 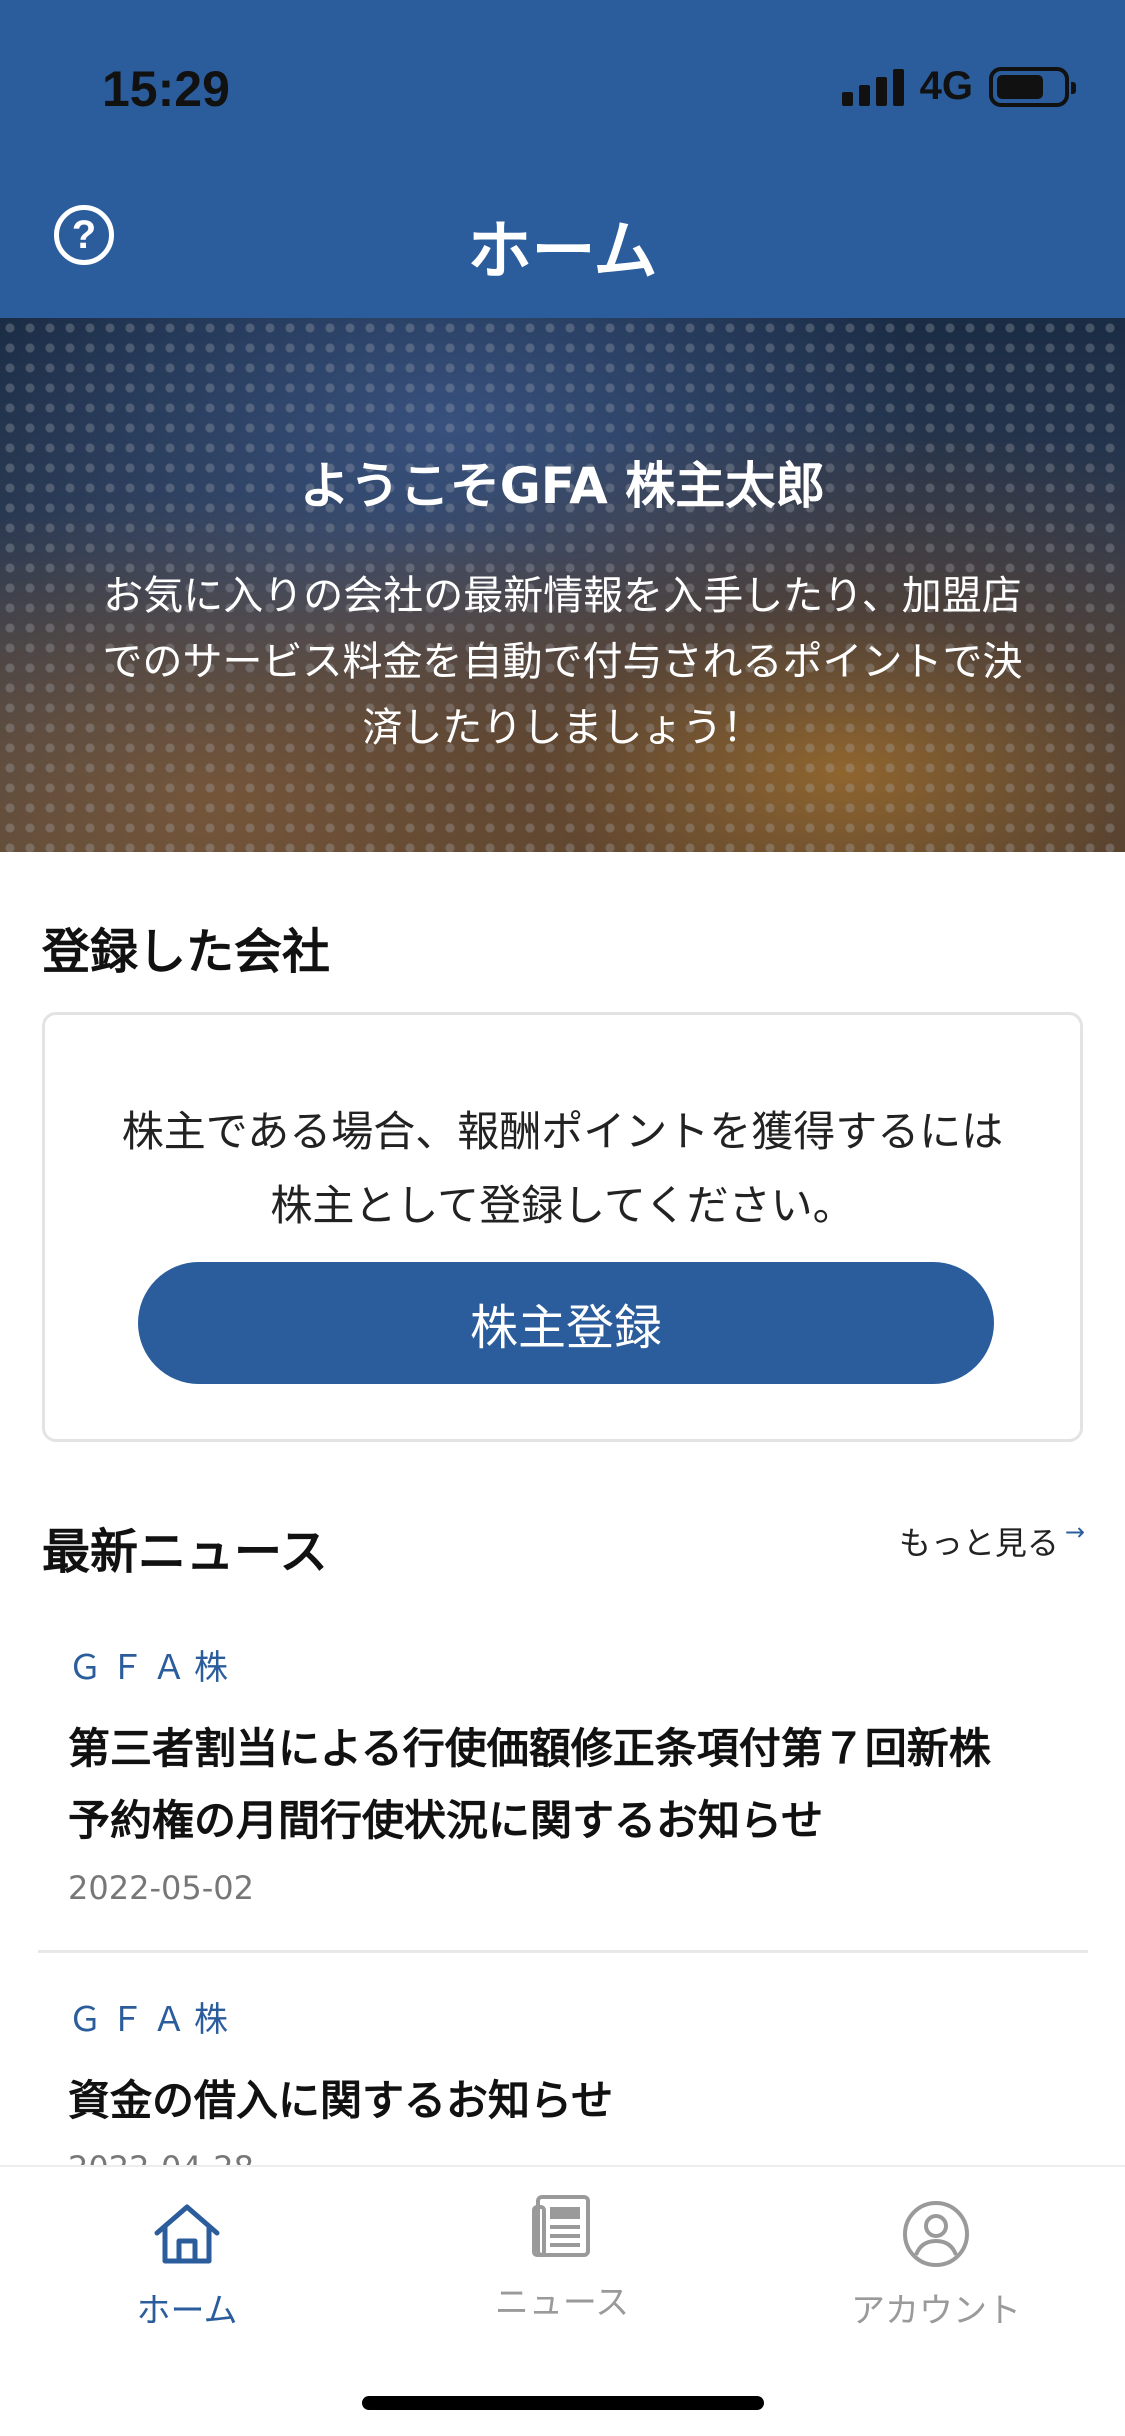 I want to click on tab-label: アカウント, so click(x=936, y=2311).